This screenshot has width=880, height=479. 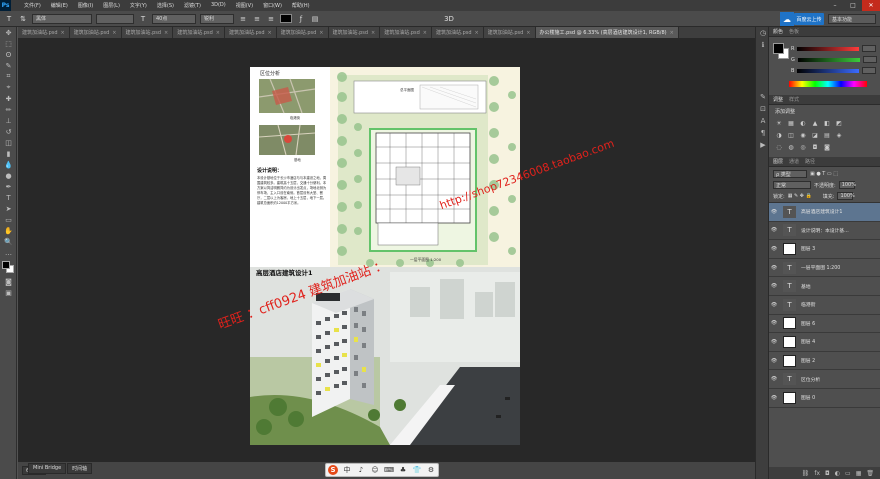 What do you see at coordinates (763, 33) in the screenshot?
I see `history-icon: ◷` at bounding box center [763, 33].